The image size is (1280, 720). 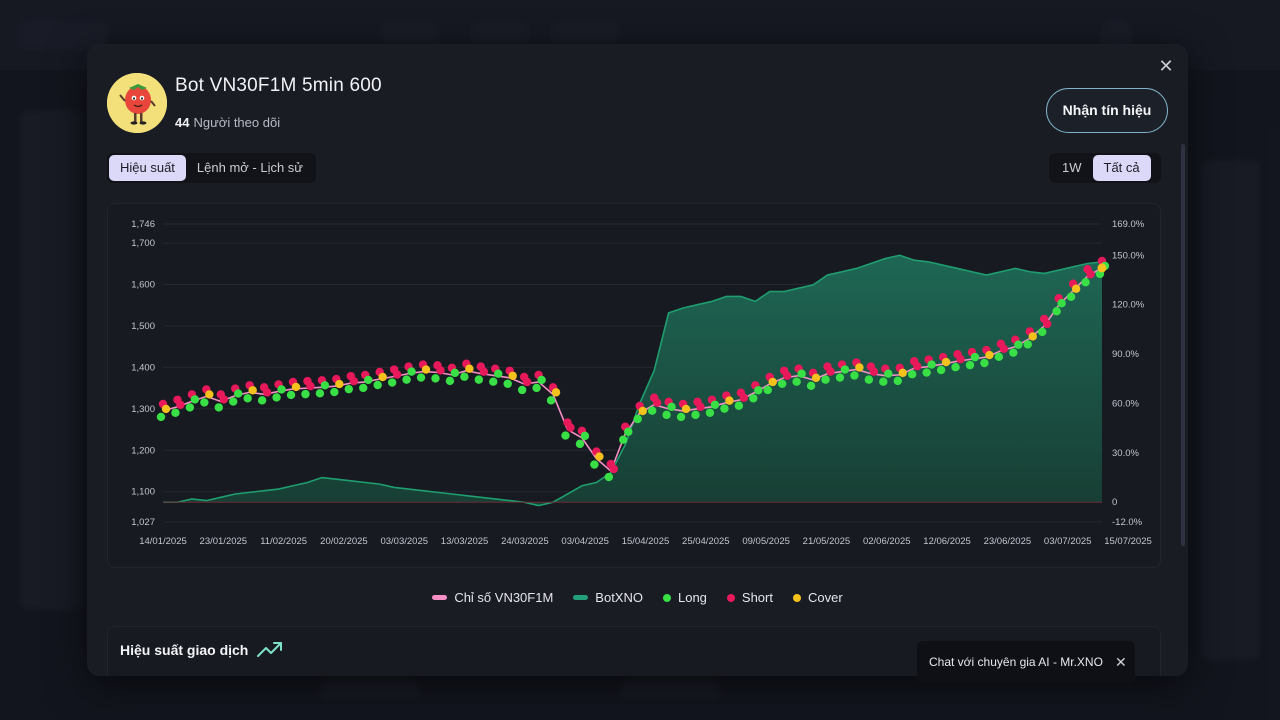 I want to click on legend-item-index: Chỉ số VN30F1M, so click(x=492, y=597).